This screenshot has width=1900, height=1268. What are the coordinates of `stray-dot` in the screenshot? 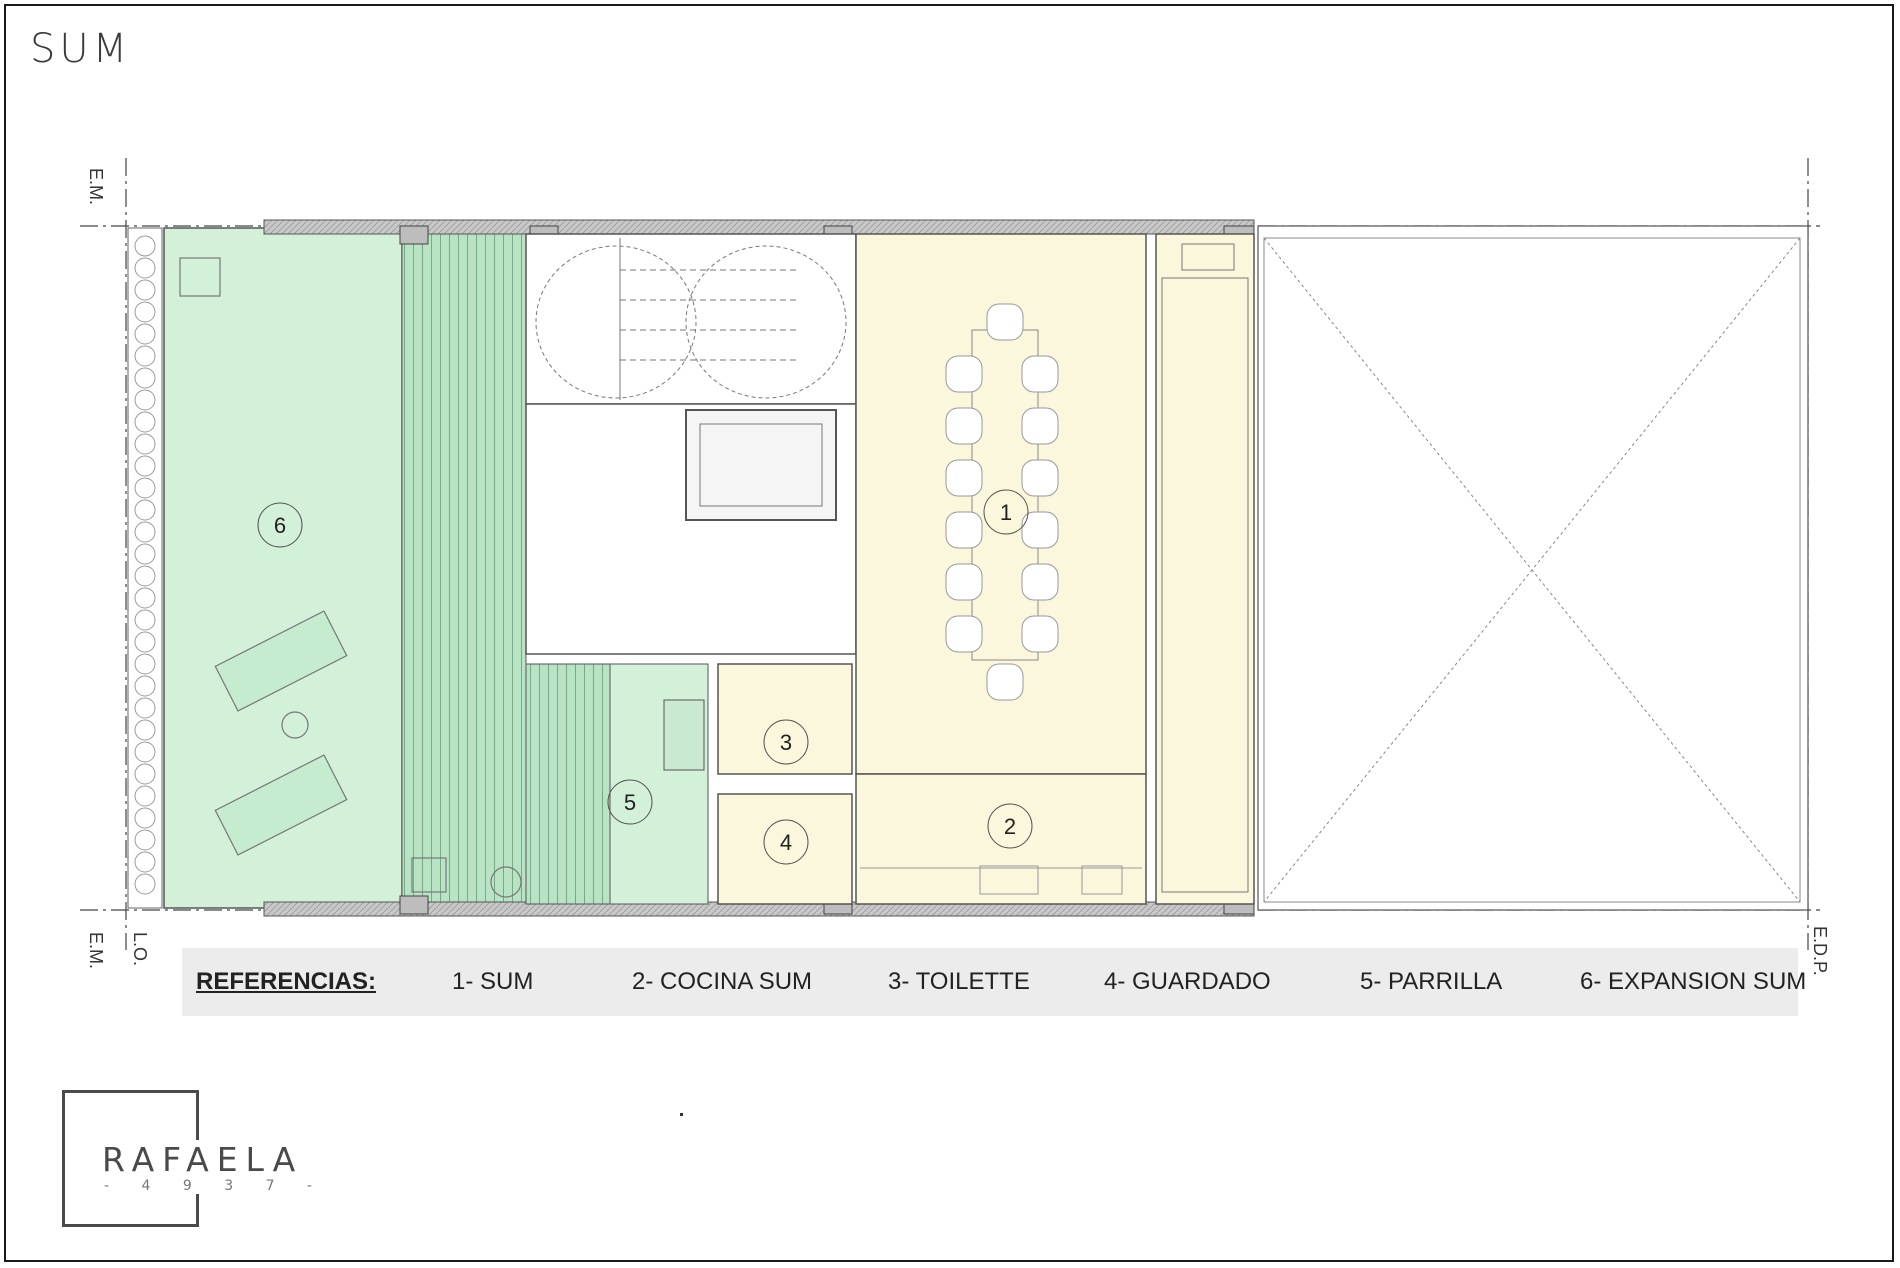 It's located at (681, 1114).